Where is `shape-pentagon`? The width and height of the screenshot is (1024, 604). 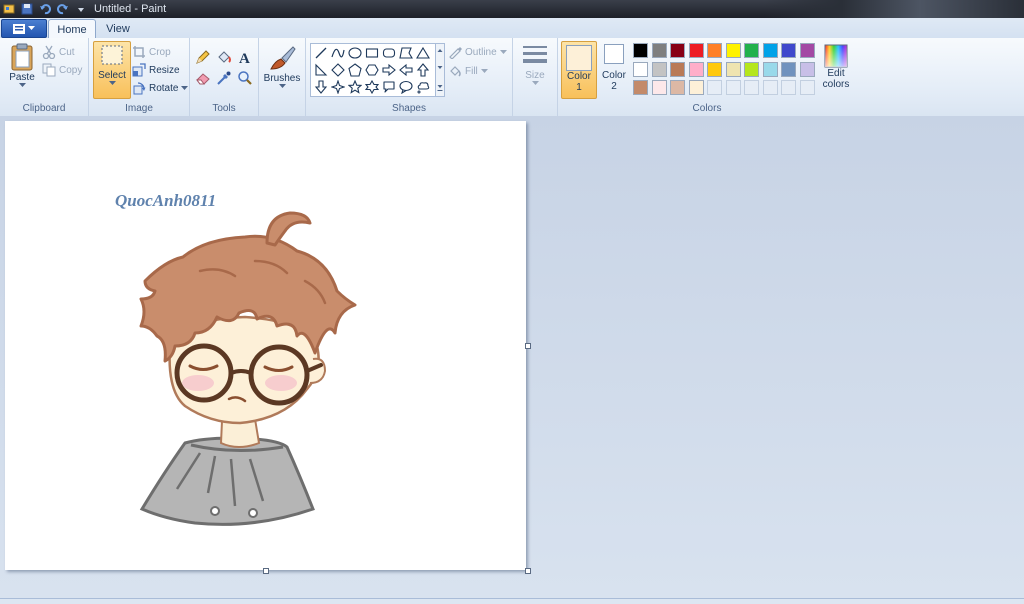 shape-pentagon is located at coordinates (354, 69).